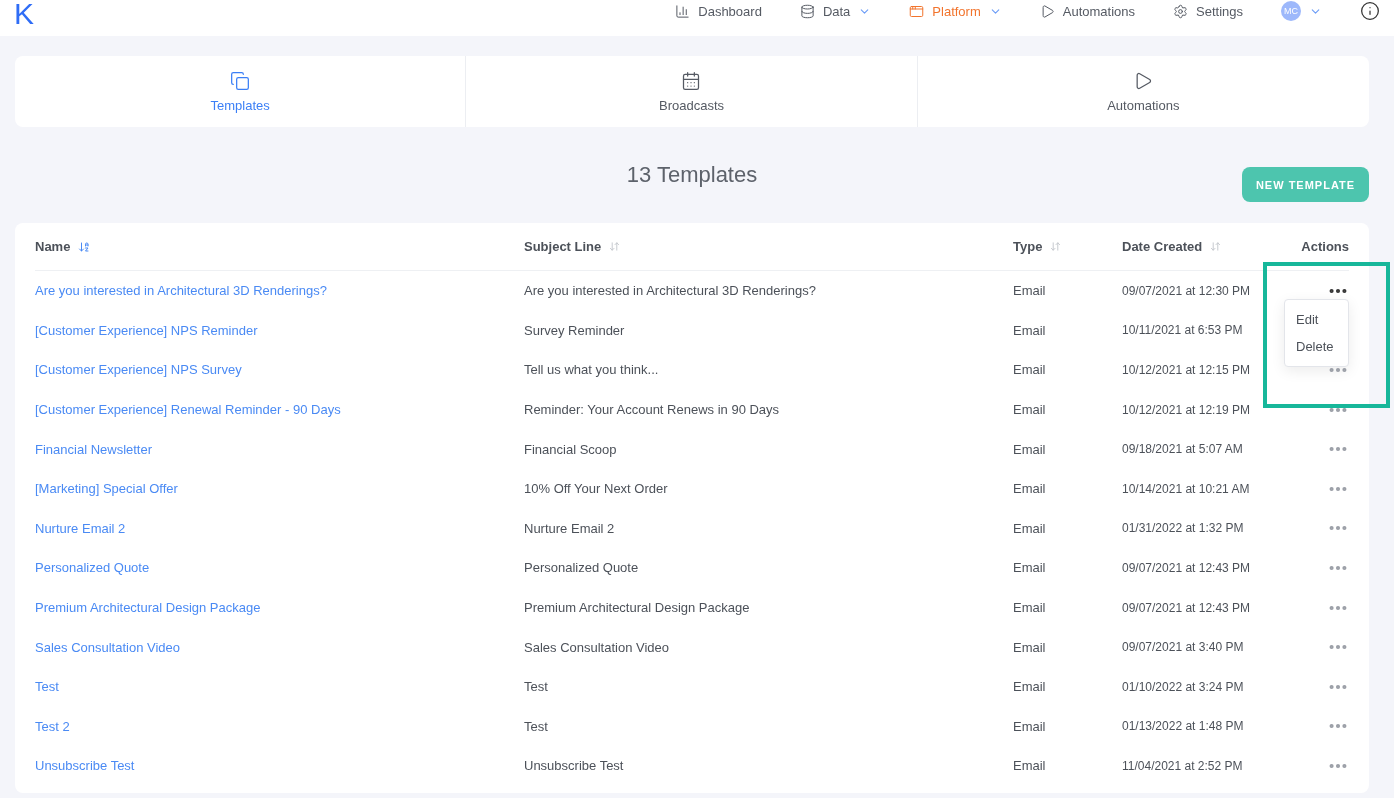  I want to click on template-name-link: Premium Architectural Design Package, so click(279, 608).